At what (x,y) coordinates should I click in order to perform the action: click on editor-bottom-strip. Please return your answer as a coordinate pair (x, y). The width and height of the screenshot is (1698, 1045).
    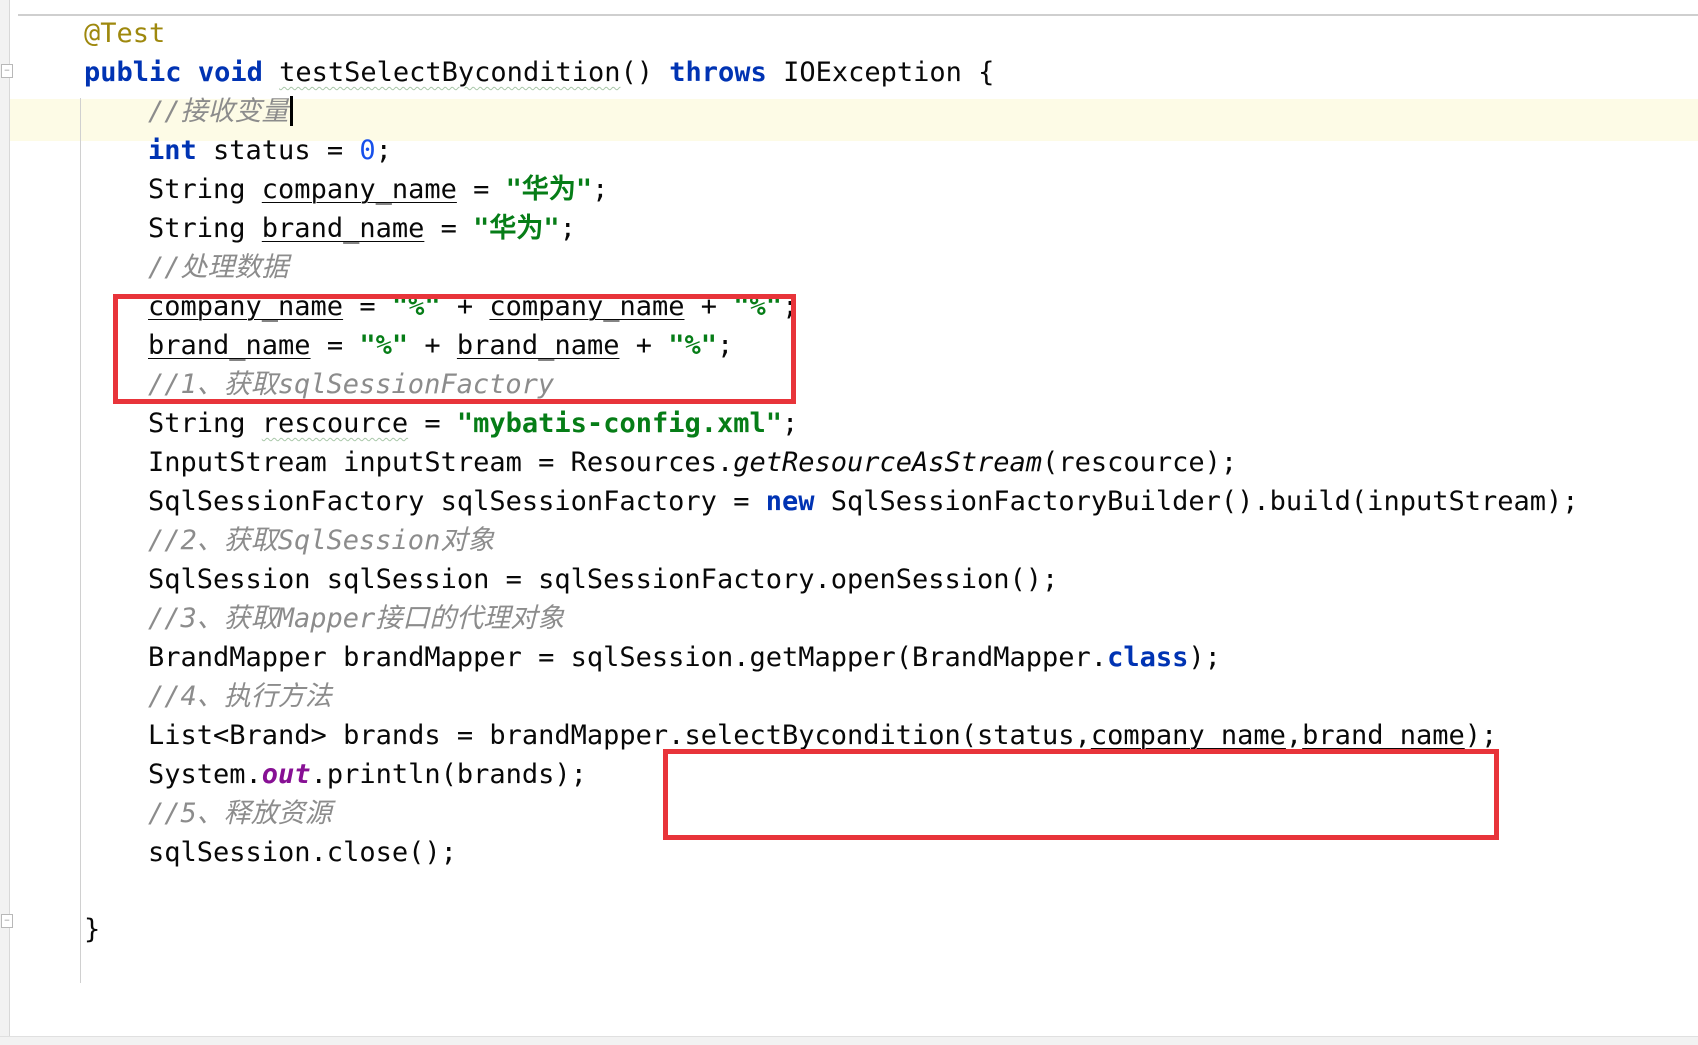
    Looking at the image, I should click on (849, 1040).